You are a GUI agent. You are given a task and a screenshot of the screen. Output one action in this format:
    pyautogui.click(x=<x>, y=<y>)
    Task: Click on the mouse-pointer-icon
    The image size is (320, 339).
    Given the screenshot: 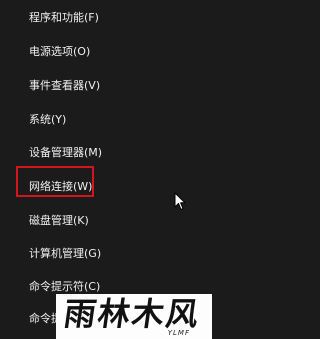 What is the action you would take?
    pyautogui.click(x=180, y=201)
    